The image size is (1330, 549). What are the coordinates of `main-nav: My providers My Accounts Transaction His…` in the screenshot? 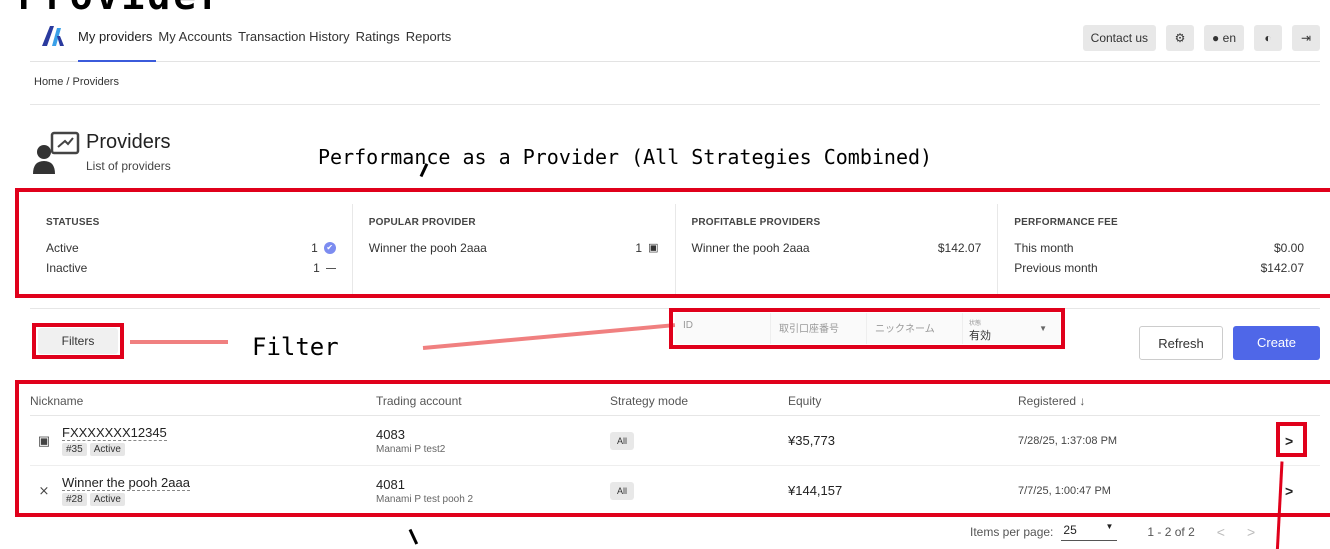 It's located at (267, 40).